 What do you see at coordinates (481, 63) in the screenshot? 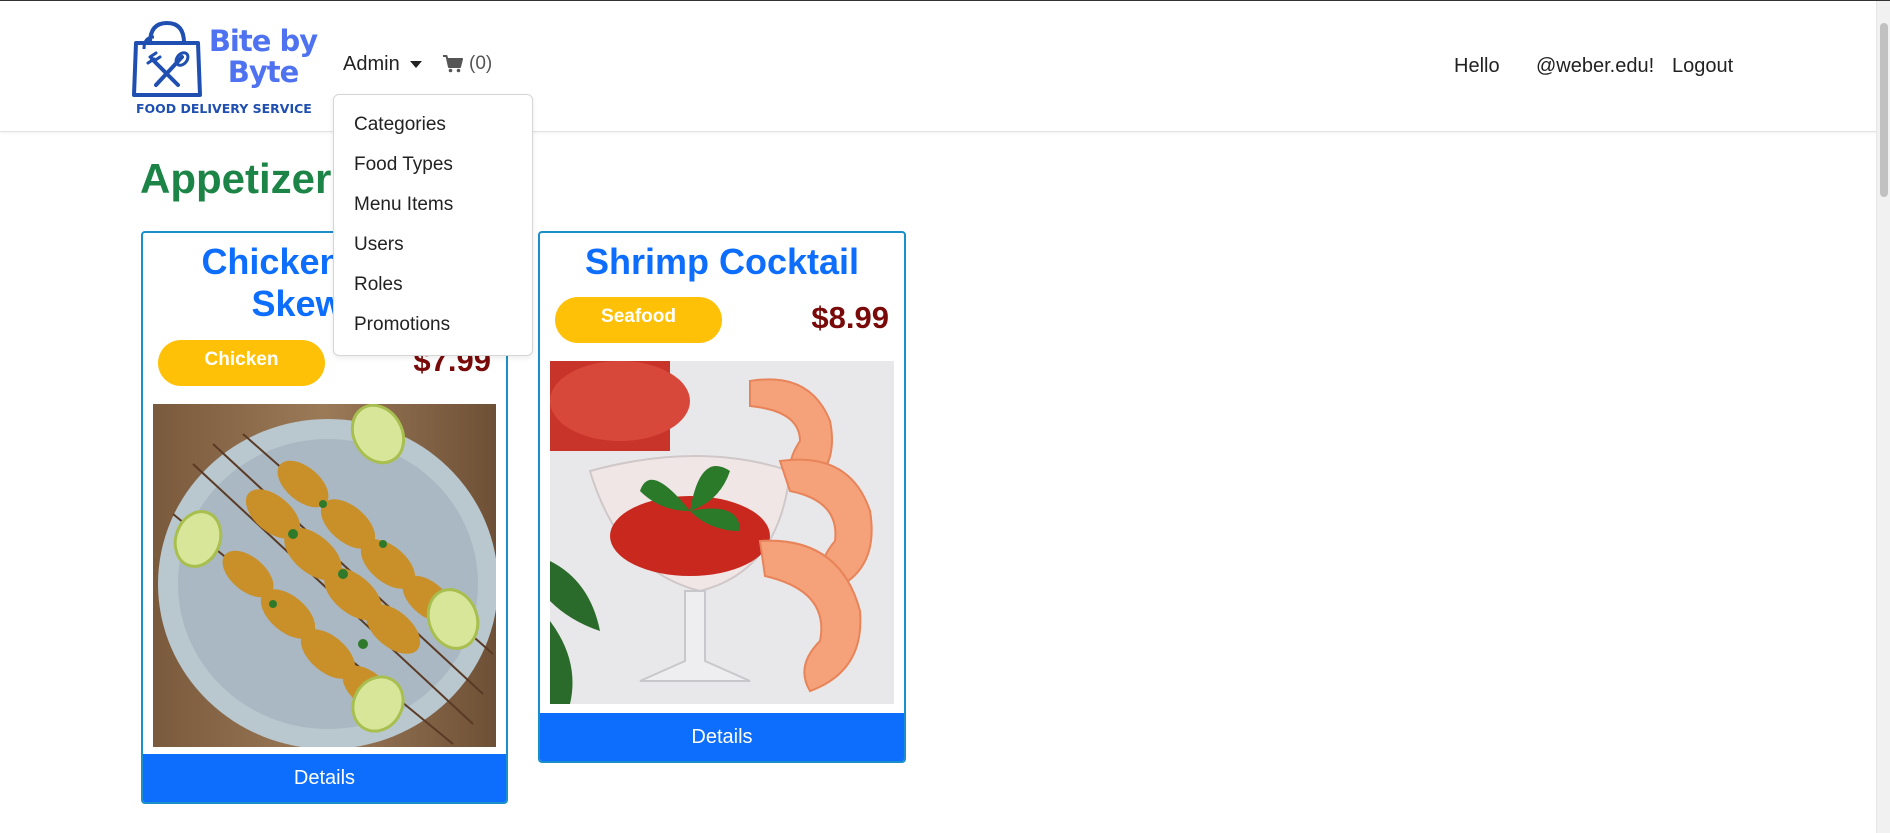
I see `cart-count: (0)` at bounding box center [481, 63].